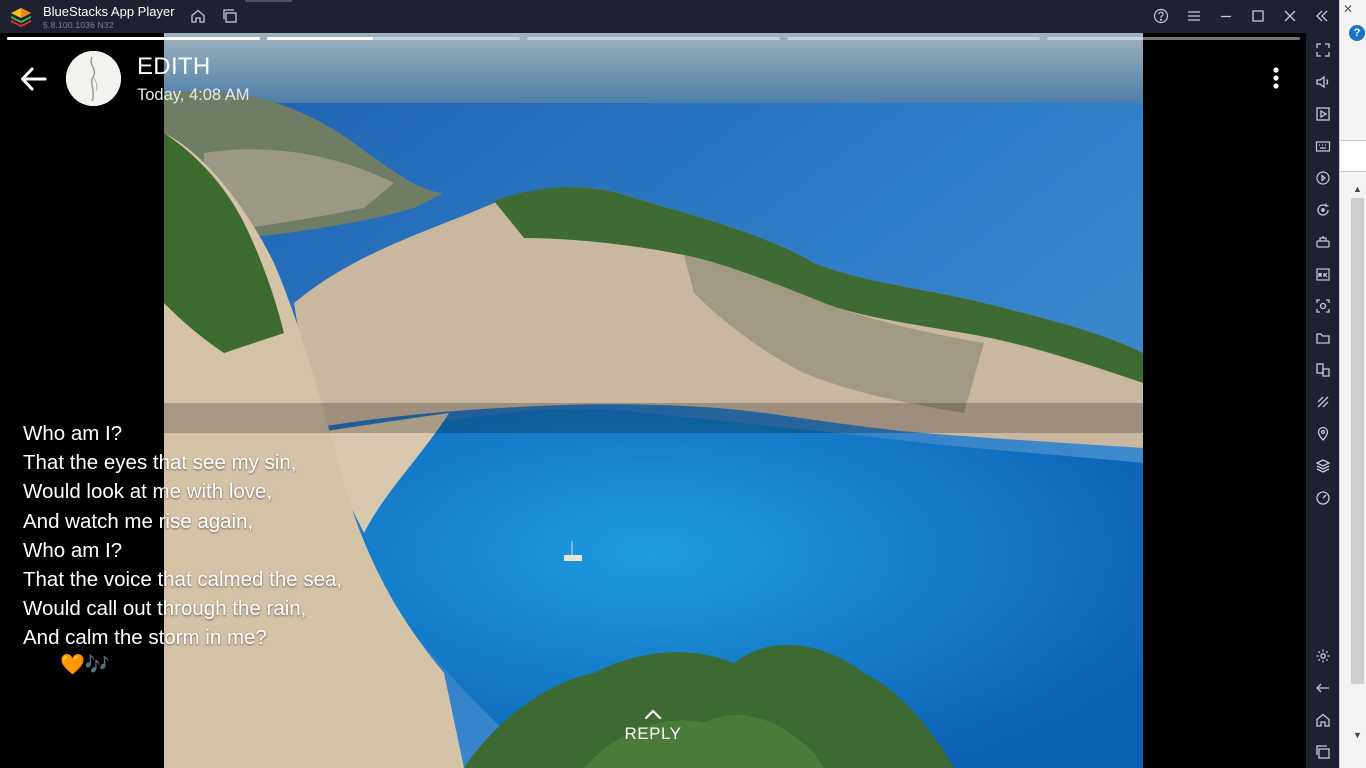  I want to click on macro-button, so click(1322, 177).